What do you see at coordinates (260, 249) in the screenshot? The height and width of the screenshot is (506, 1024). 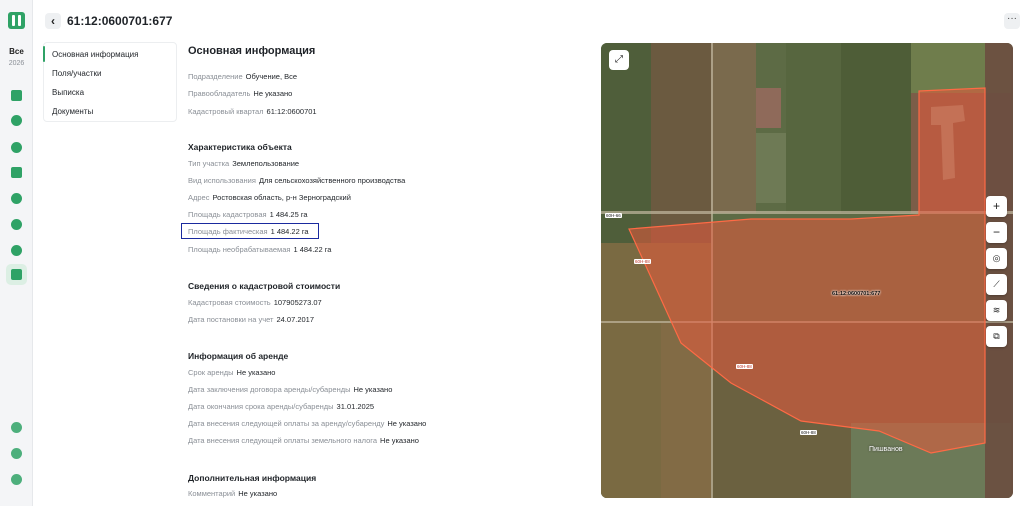 I see `info-row-area-uncultivated: Площадь необрабатываемая 1 484.22 га` at bounding box center [260, 249].